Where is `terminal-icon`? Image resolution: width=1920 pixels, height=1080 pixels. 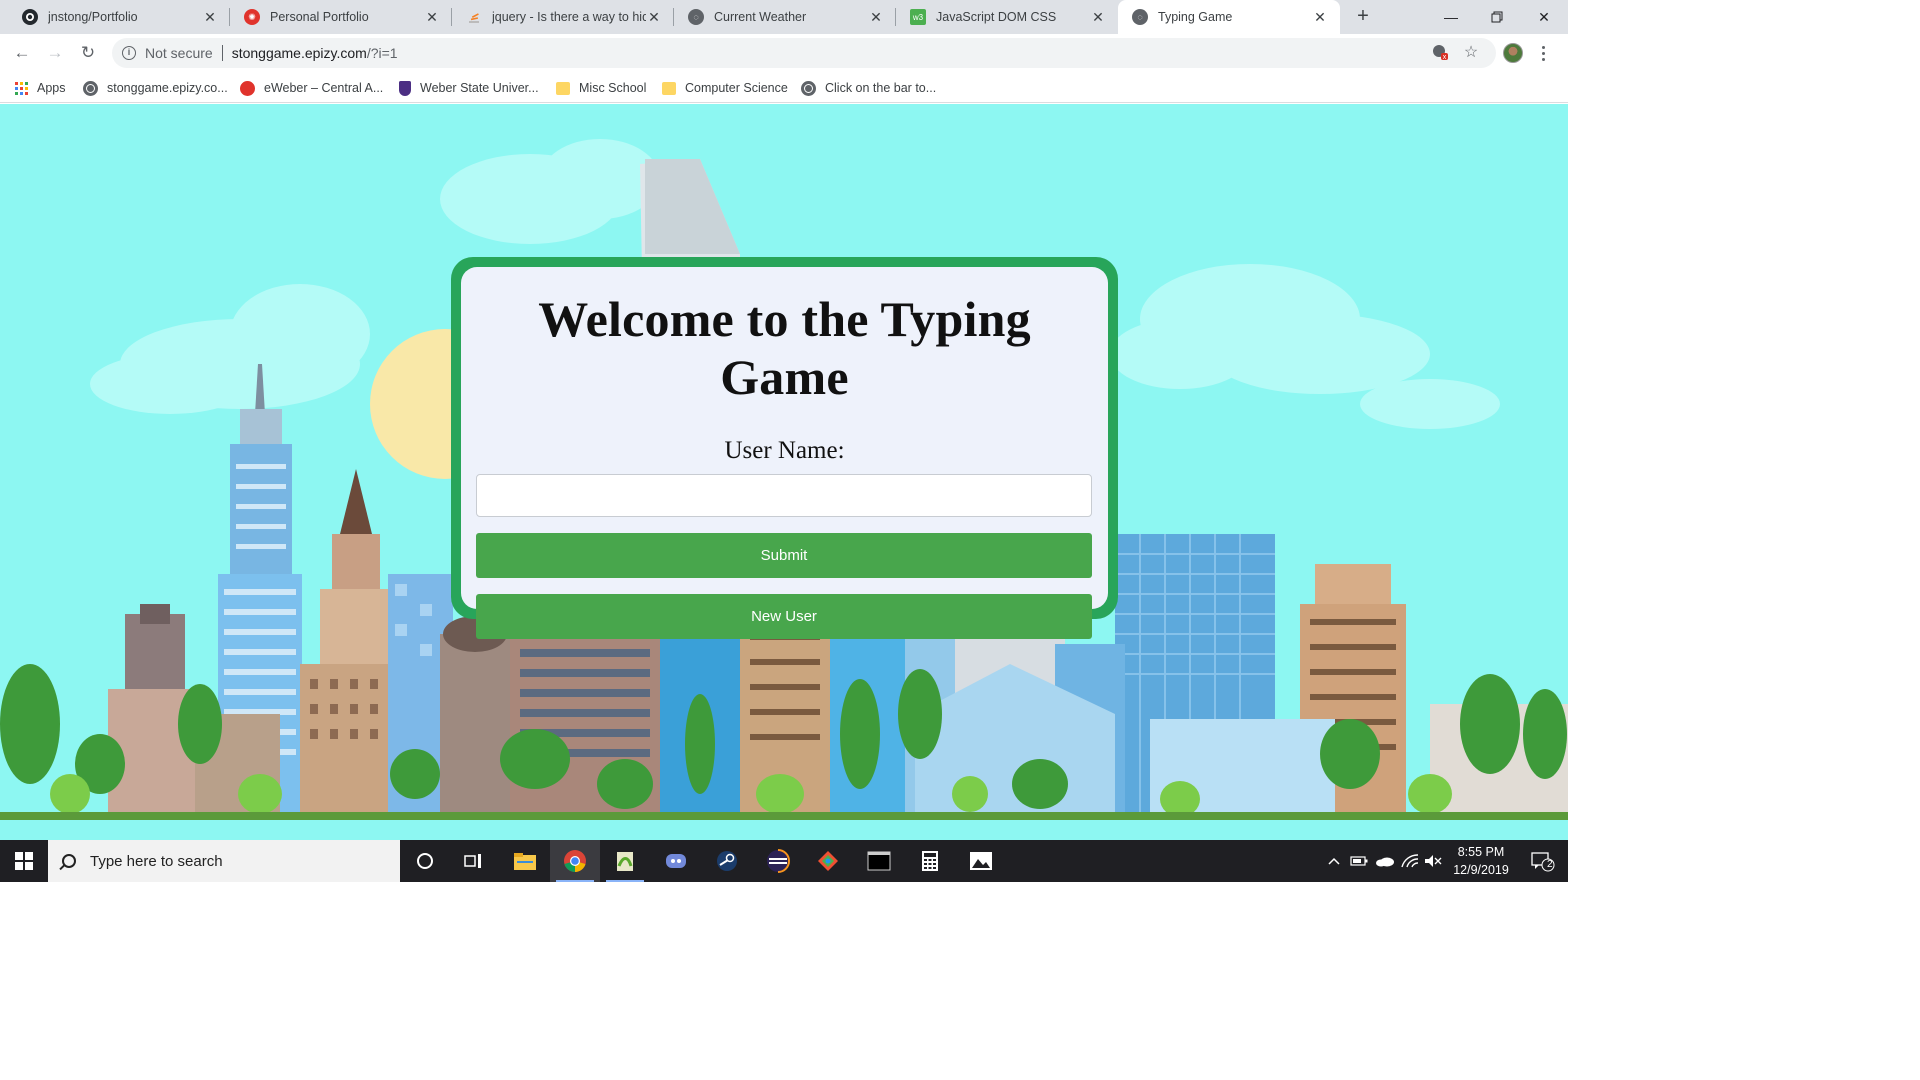
terminal-icon is located at coordinates (879, 861).